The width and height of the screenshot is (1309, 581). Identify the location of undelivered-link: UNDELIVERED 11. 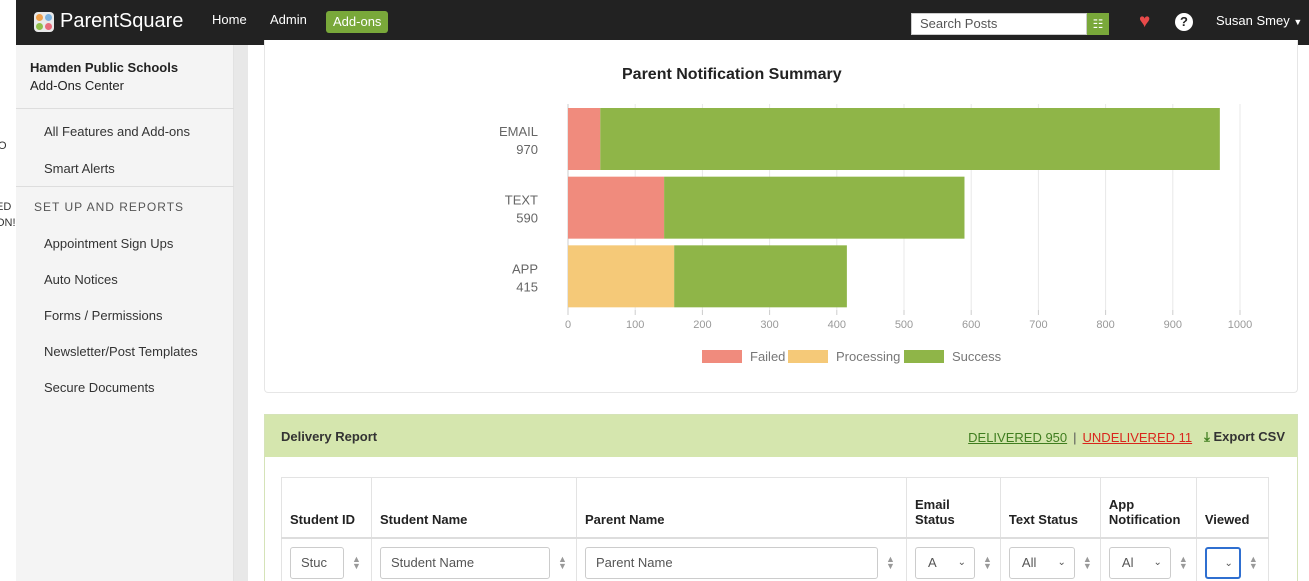
(1138, 437).